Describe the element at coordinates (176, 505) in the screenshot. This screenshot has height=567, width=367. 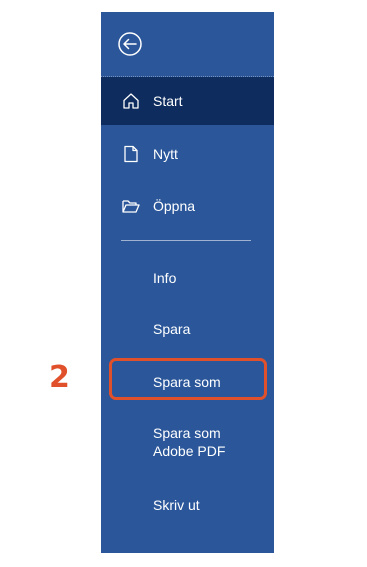
I see `menu-item-print: Skriv ut` at that location.